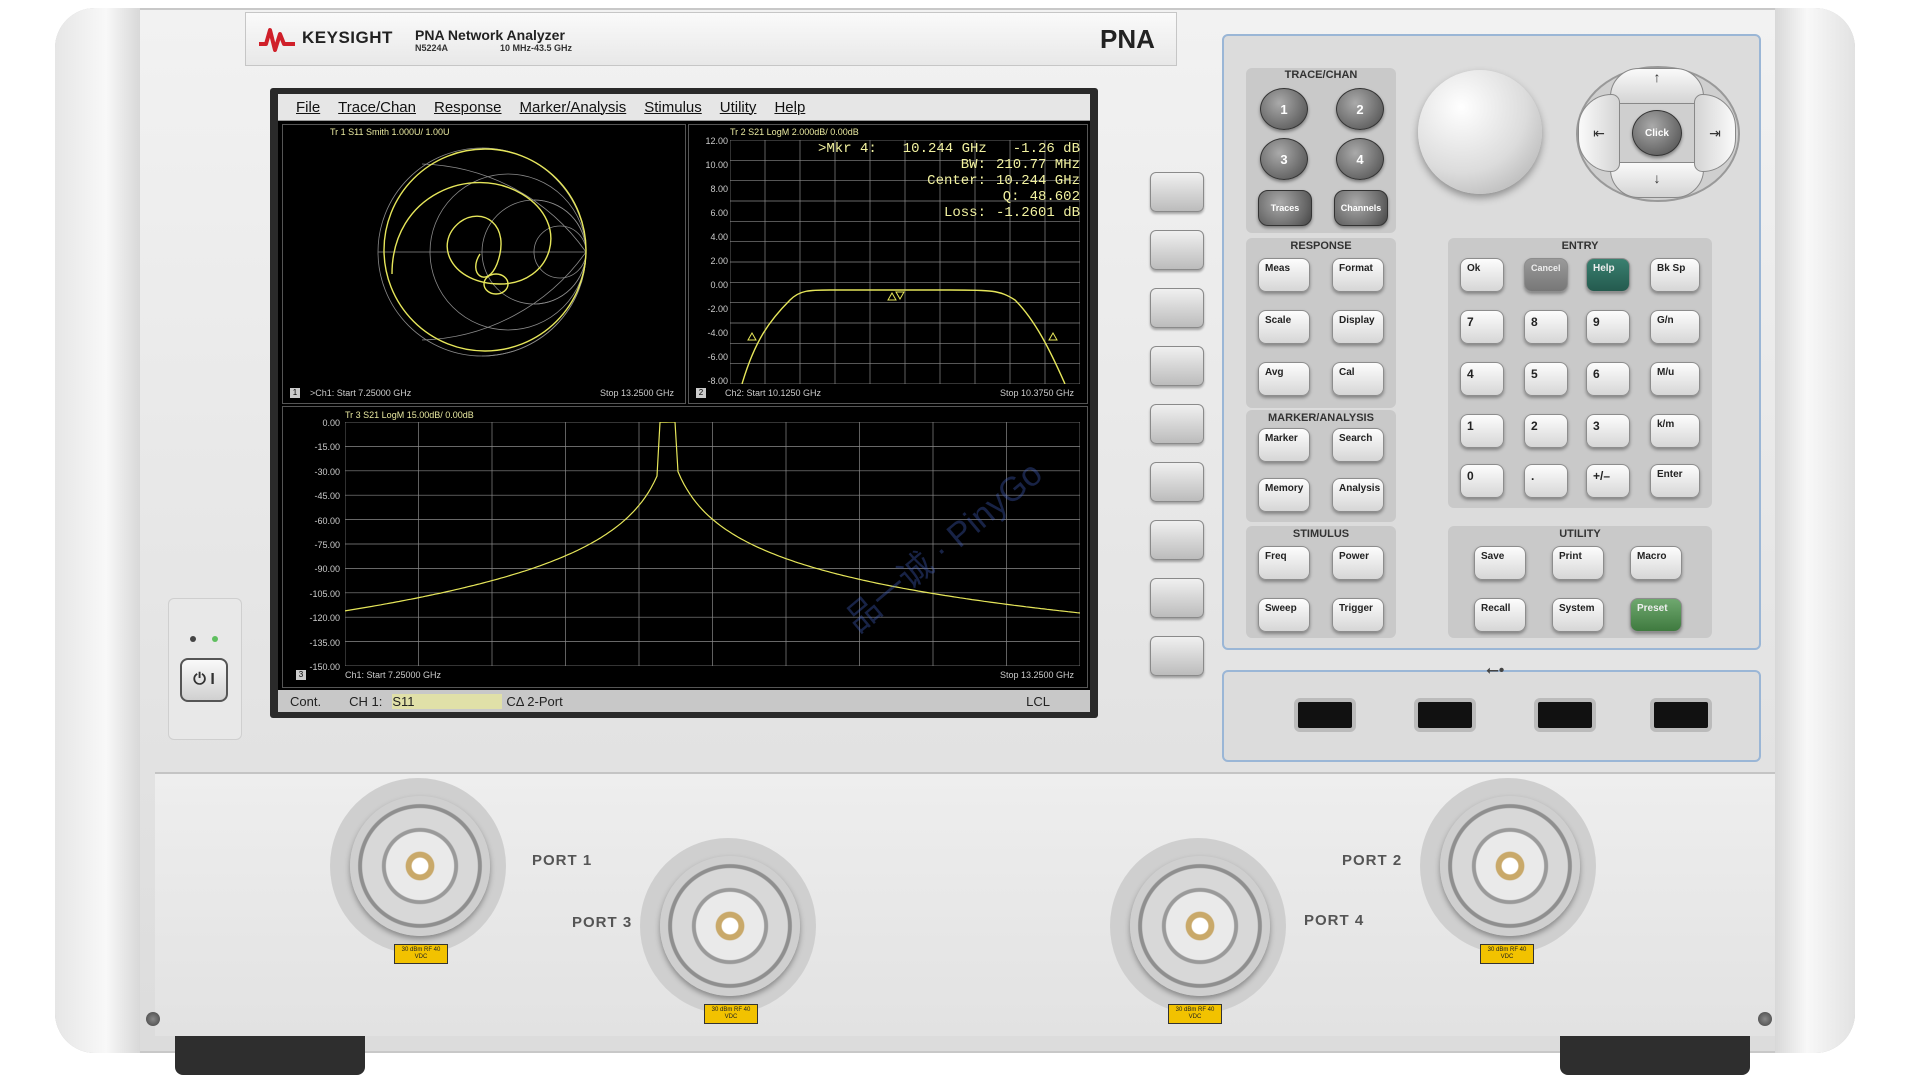 This screenshot has height=1077, width=1913. Describe the element at coordinates (1500, 563) in the screenshot. I see `save-key: Save` at that location.